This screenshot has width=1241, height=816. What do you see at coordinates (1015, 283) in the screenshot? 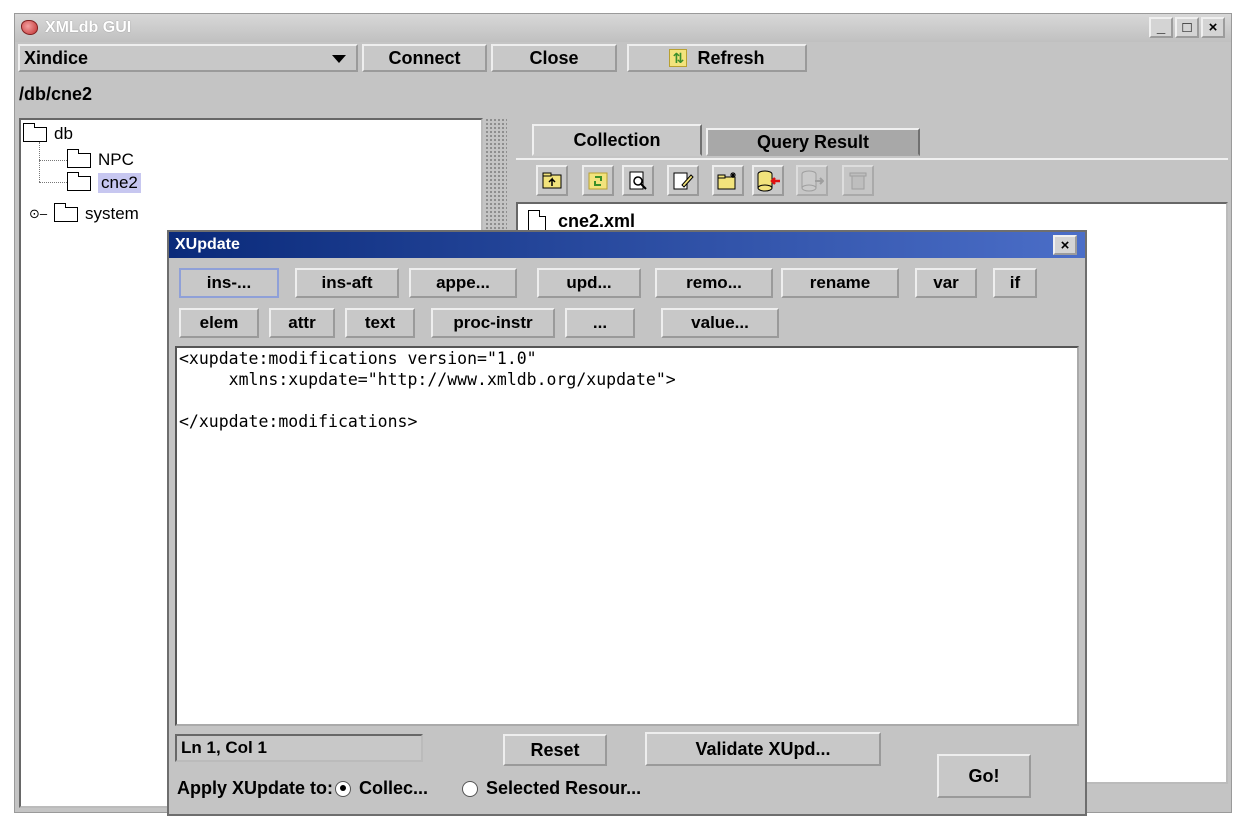
I see `if-button: if` at bounding box center [1015, 283].